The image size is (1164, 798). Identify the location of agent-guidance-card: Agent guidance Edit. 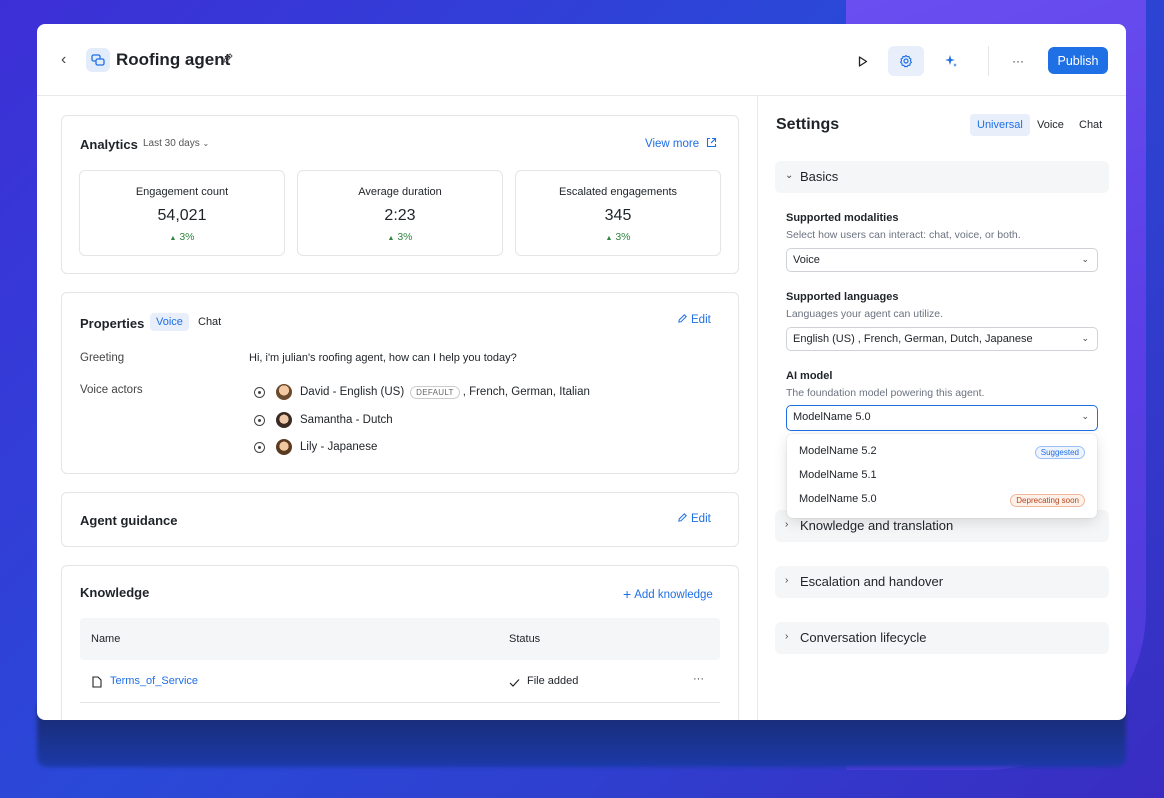
(400, 519).